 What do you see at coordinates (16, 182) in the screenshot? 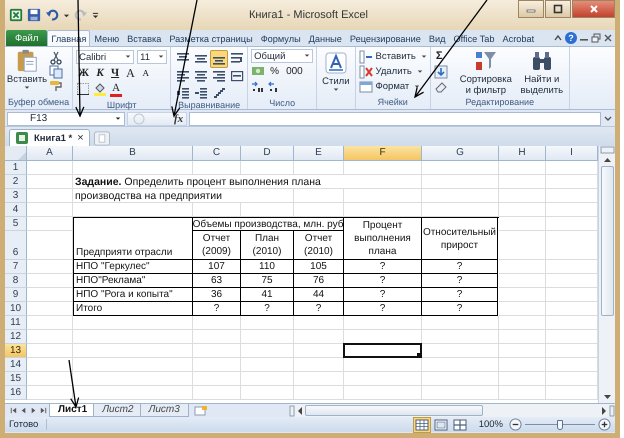
I see `row-header: 2` at bounding box center [16, 182].